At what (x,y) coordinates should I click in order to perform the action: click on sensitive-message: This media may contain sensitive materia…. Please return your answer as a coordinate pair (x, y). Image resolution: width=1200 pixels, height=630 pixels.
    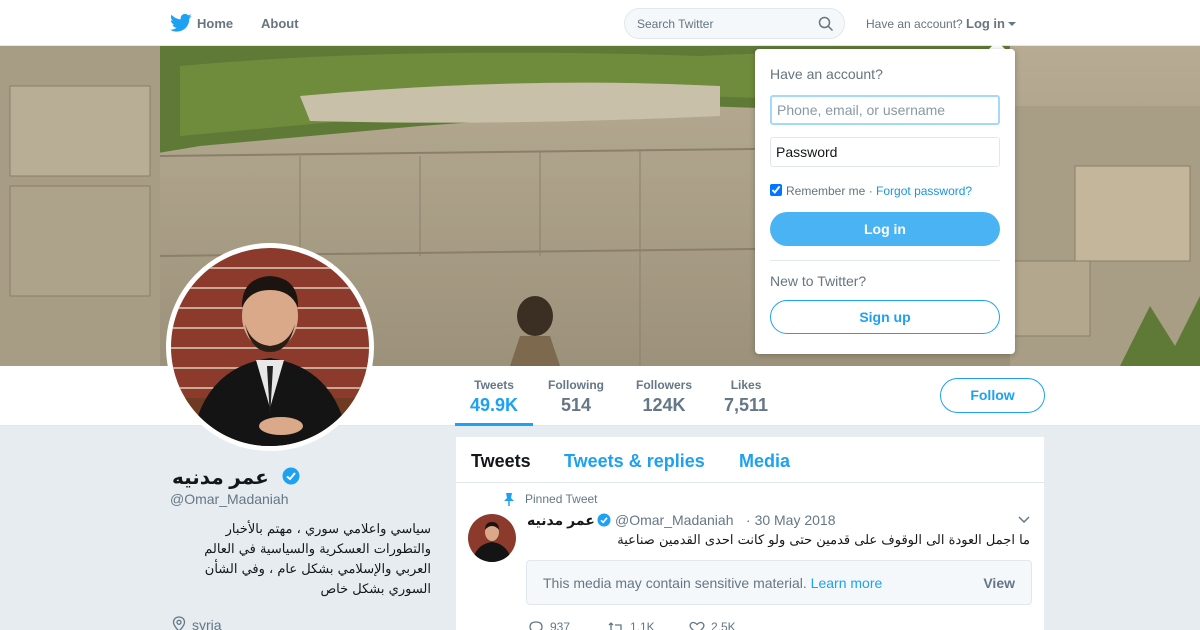
    Looking at the image, I should click on (675, 583).